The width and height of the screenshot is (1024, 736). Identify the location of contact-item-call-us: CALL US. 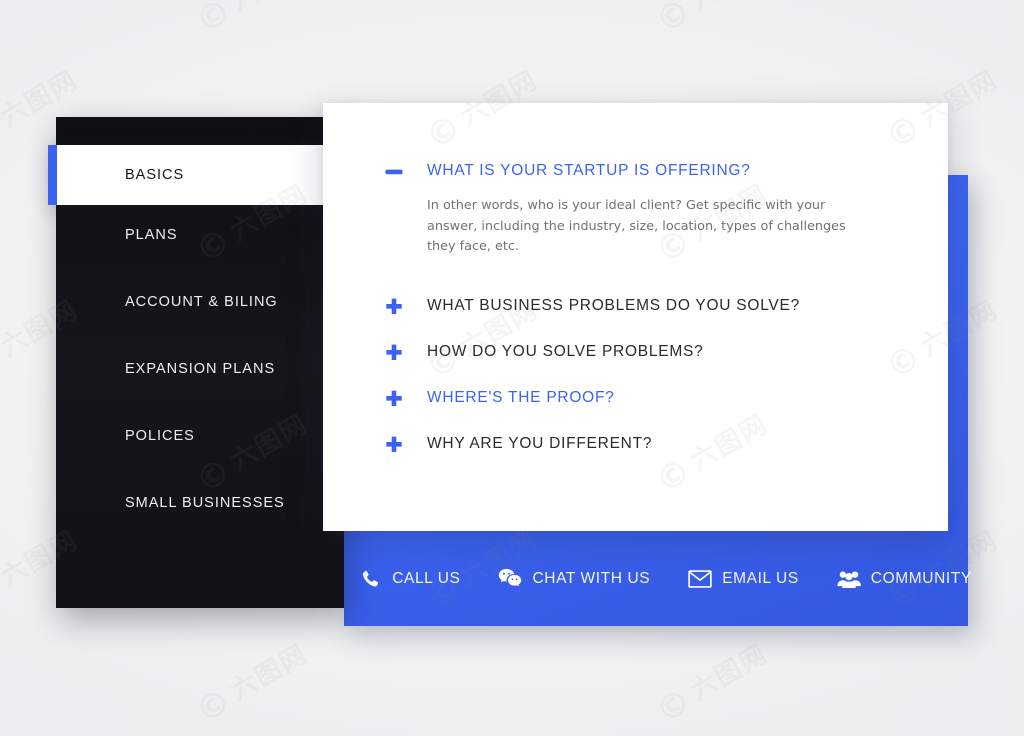
(409, 579).